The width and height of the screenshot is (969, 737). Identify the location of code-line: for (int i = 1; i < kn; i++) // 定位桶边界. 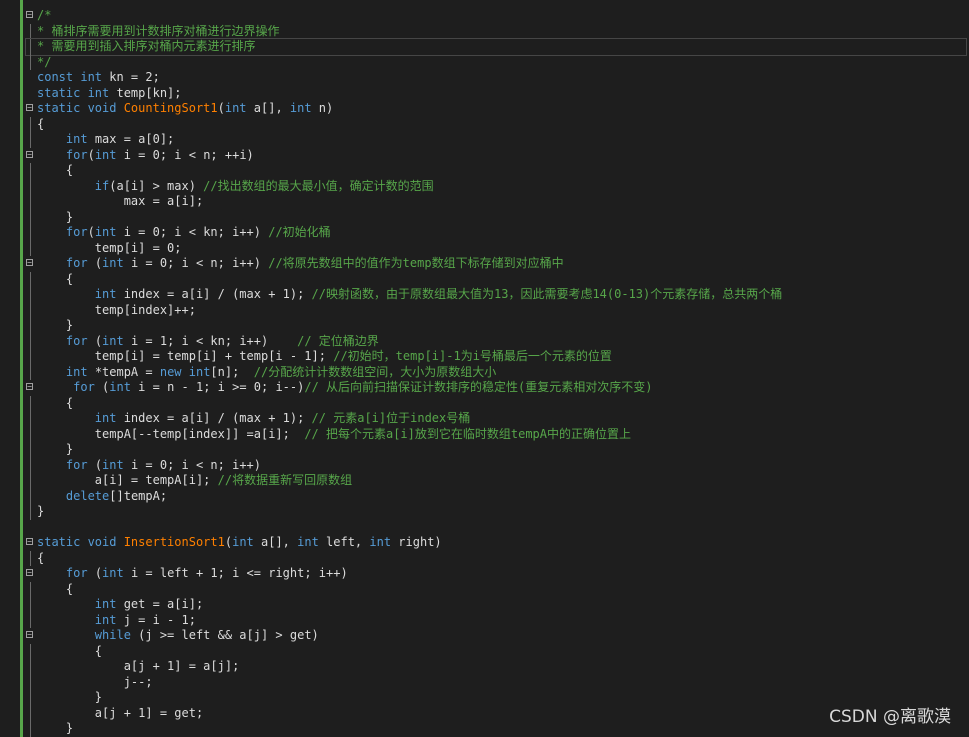
(496, 341).